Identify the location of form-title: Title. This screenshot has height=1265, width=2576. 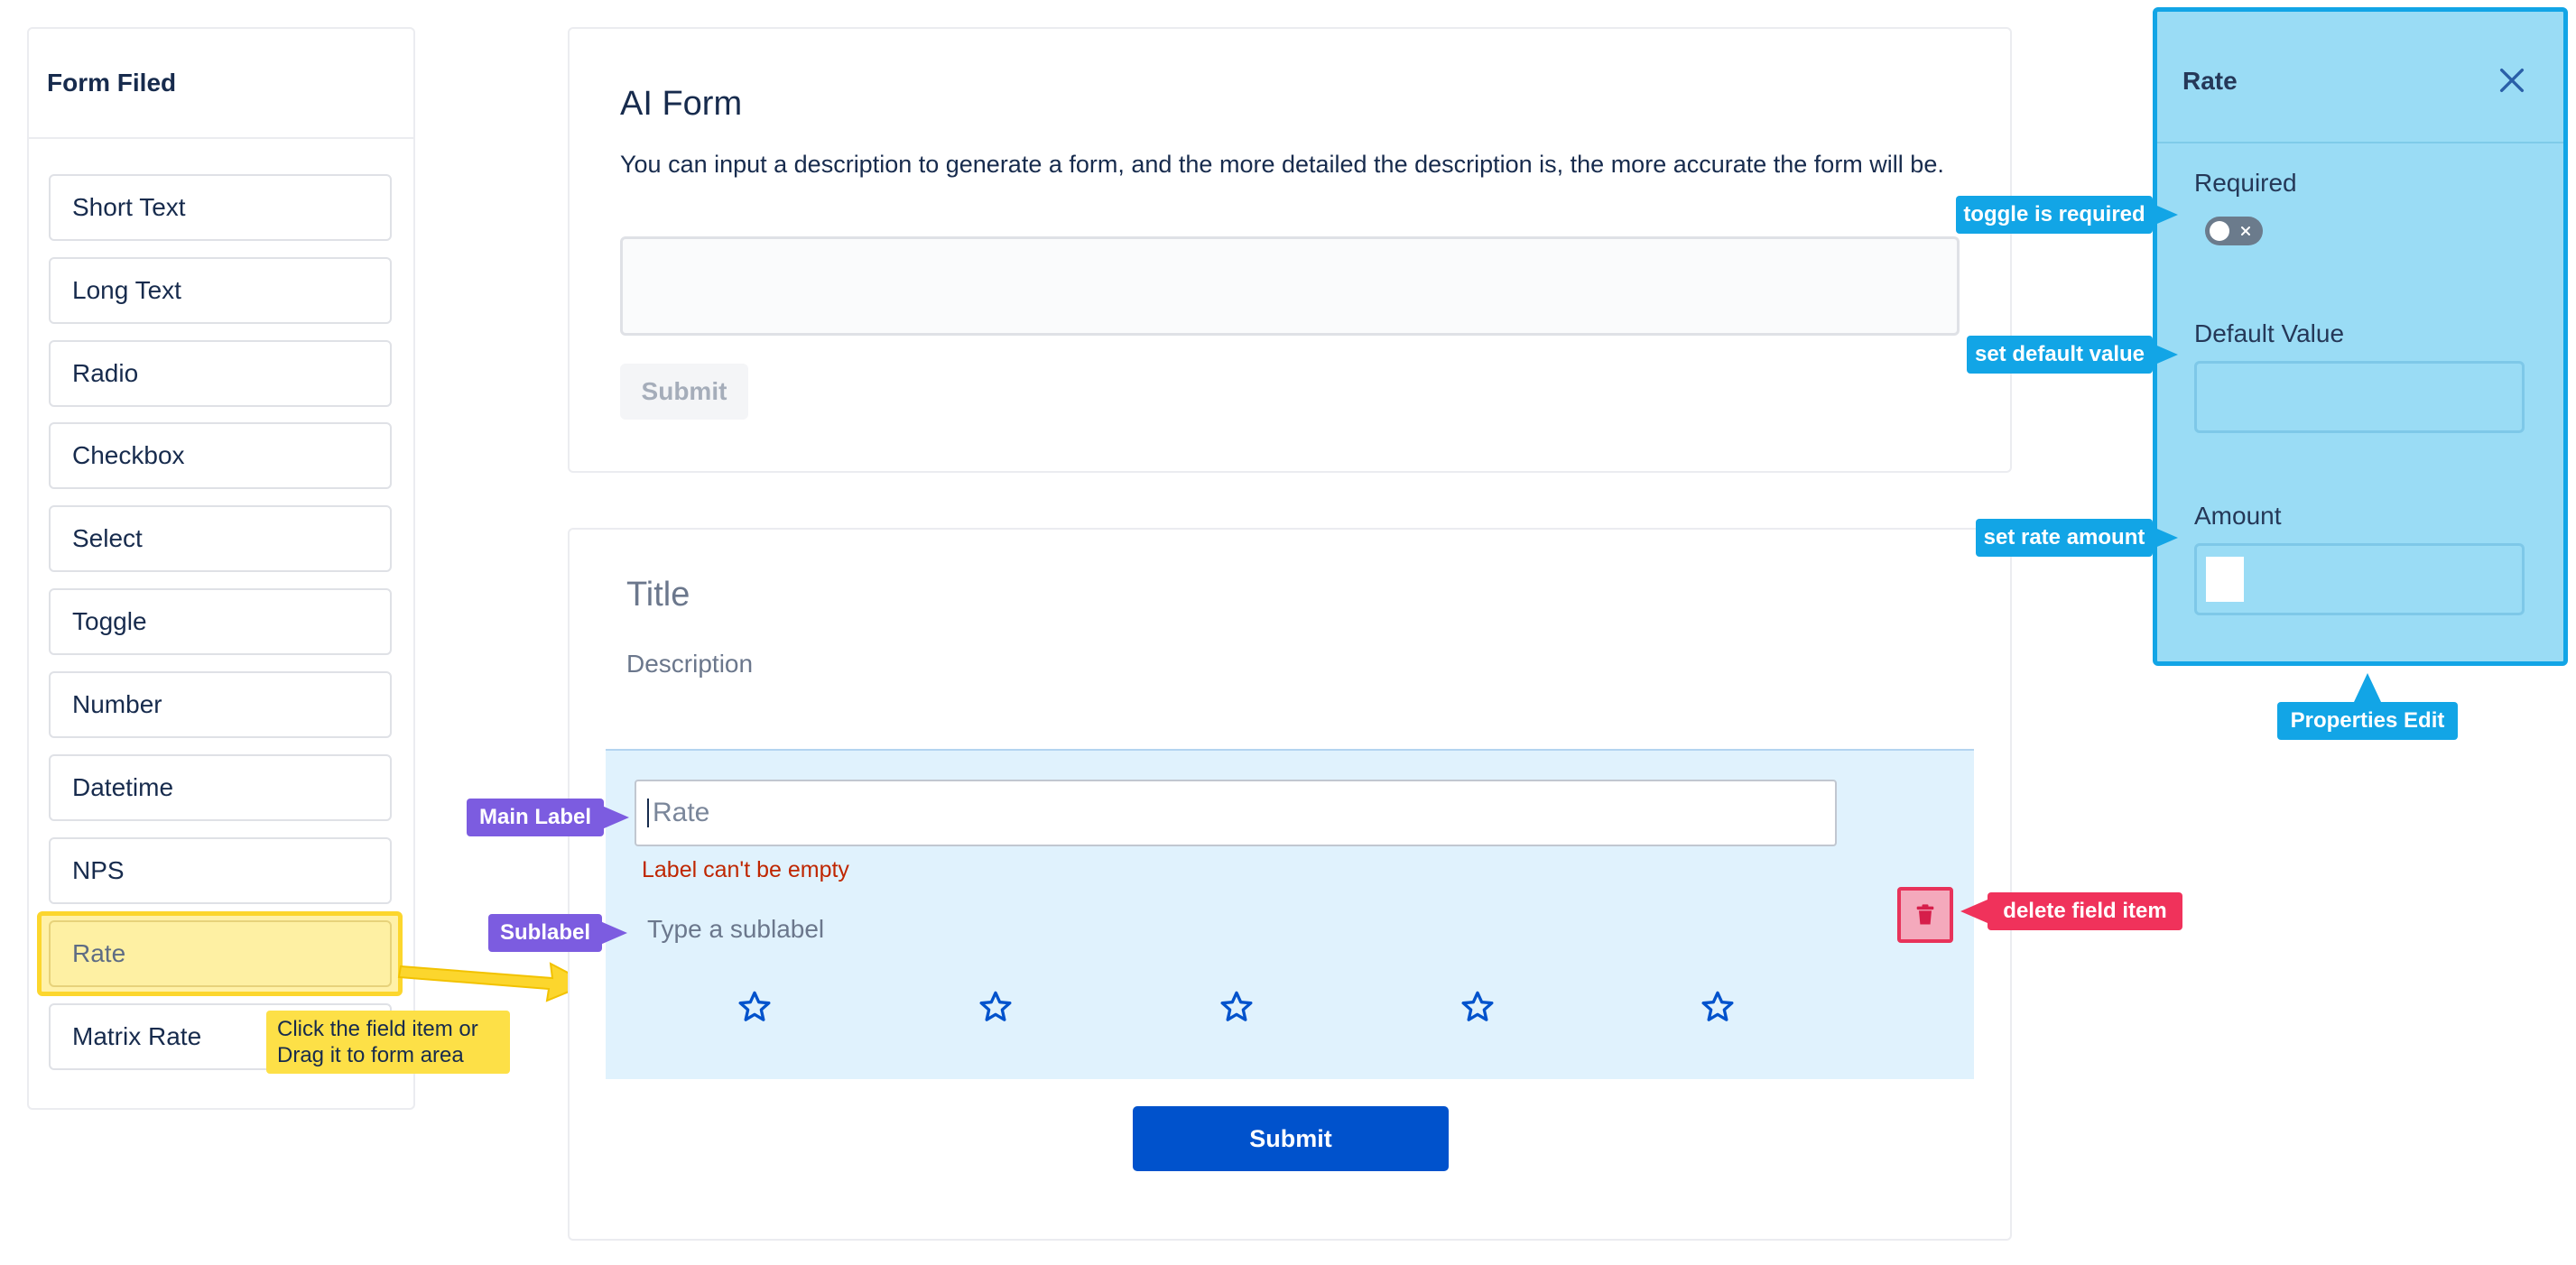
(658, 595).